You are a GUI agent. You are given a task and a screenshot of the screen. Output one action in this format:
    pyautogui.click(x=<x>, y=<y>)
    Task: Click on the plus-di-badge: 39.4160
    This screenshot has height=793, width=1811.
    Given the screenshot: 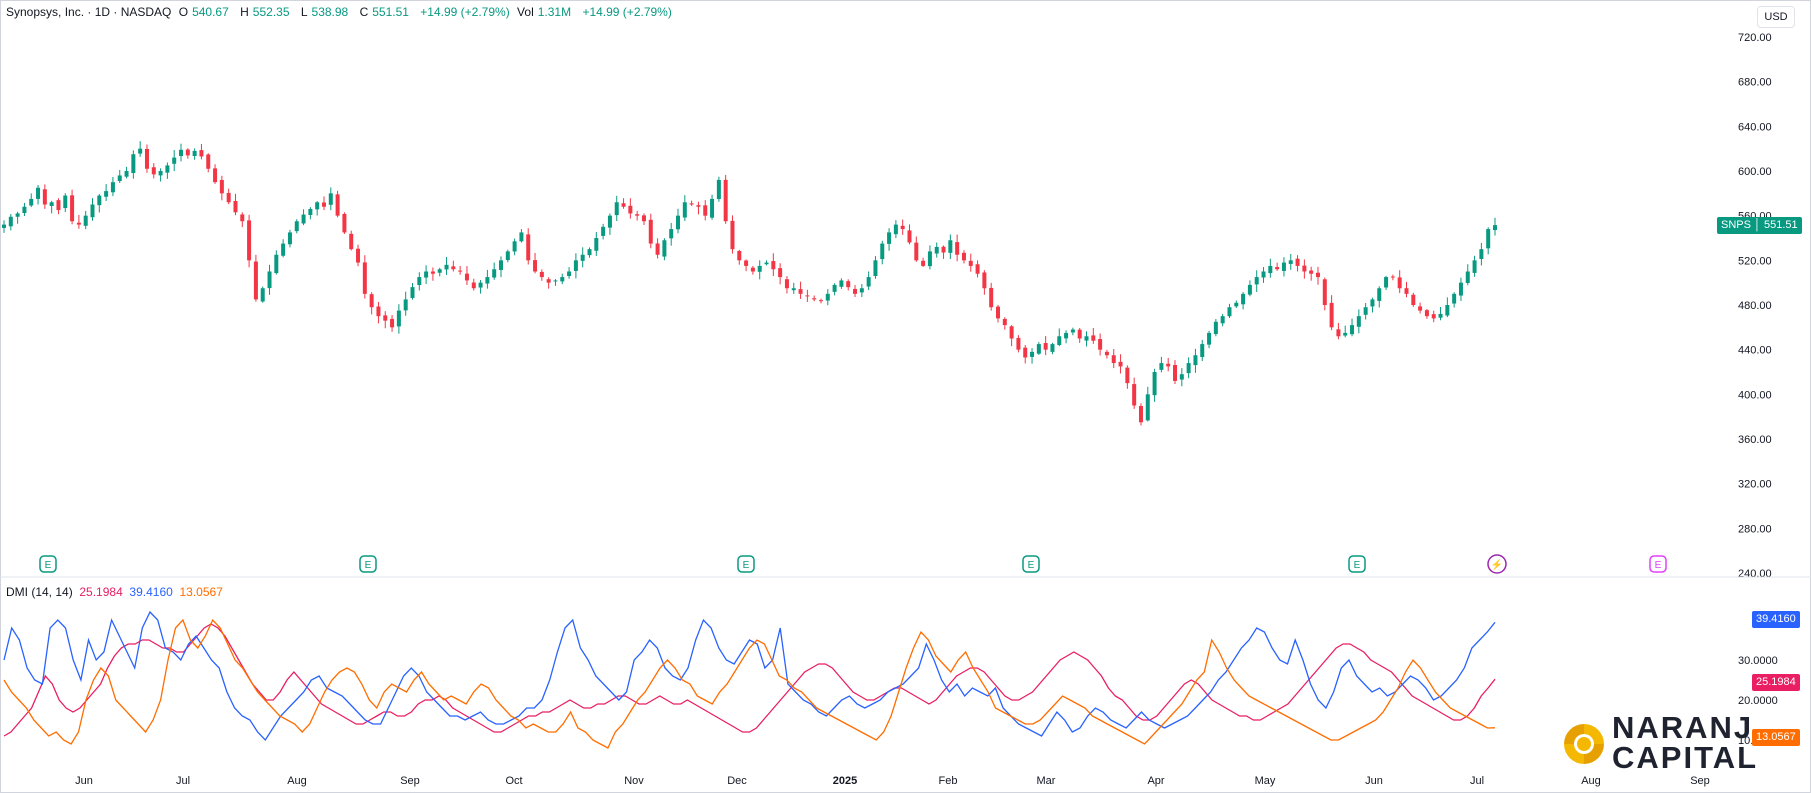 What is the action you would take?
    pyautogui.click(x=1776, y=619)
    